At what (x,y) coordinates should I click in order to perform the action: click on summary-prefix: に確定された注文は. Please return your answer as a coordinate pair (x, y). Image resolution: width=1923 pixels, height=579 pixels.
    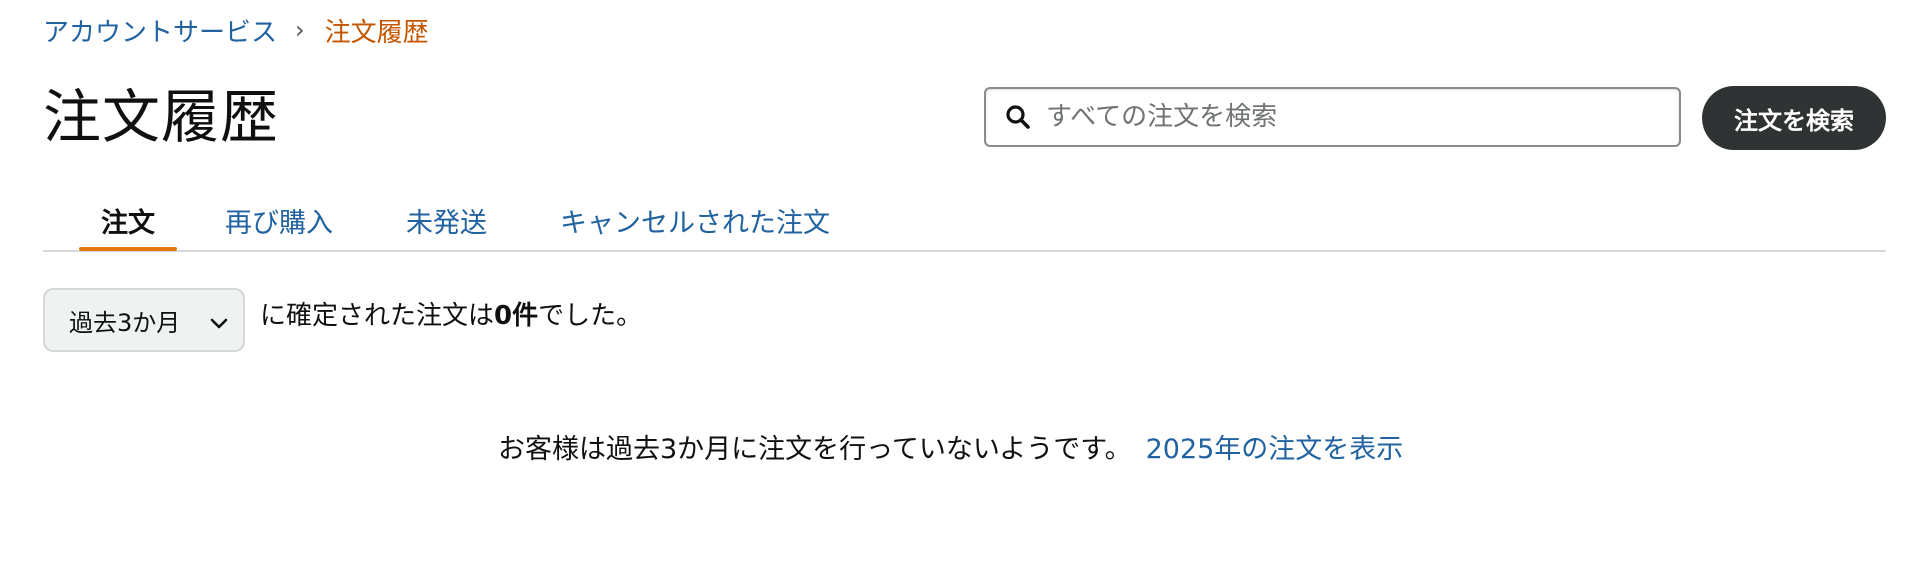
    Looking at the image, I should click on (377, 316).